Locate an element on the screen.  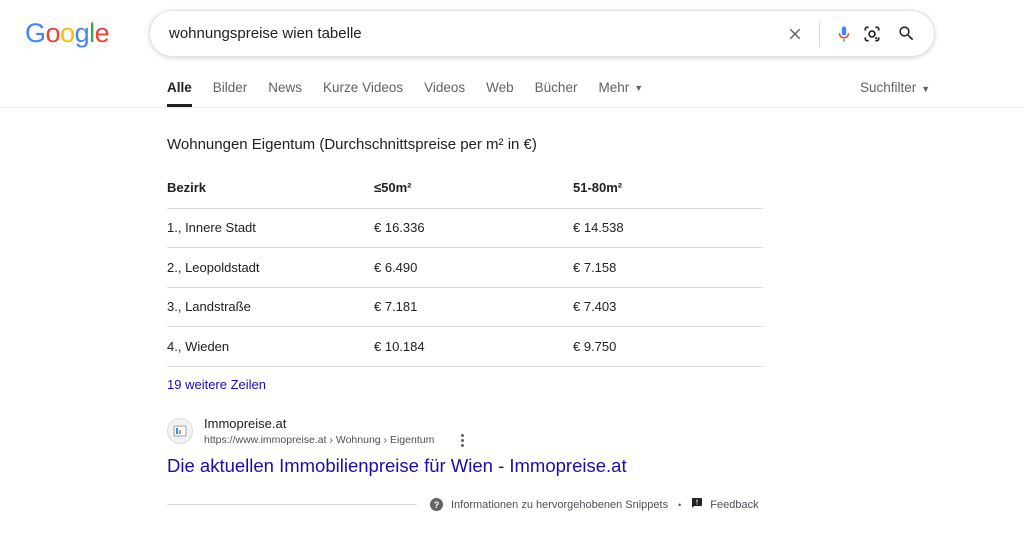
table-row: 1., Innere Stadt € 16.336 € 14.538 is located at coordinates (465, 228).